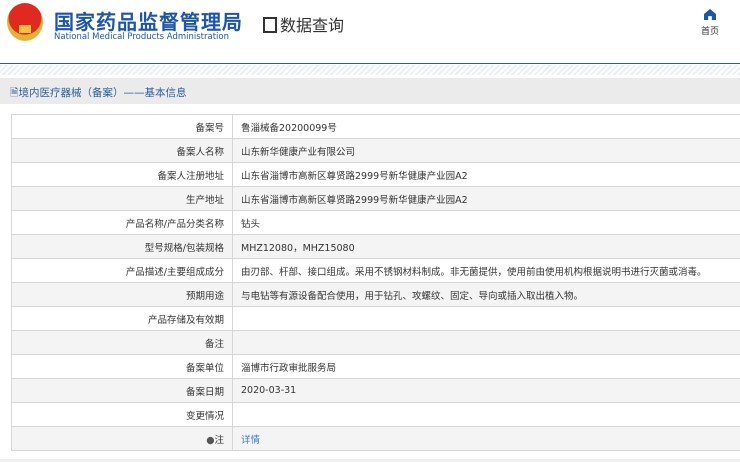  I want to click on table-row: 备案单位 淄博市行政审批服务局, so click(375, 366).